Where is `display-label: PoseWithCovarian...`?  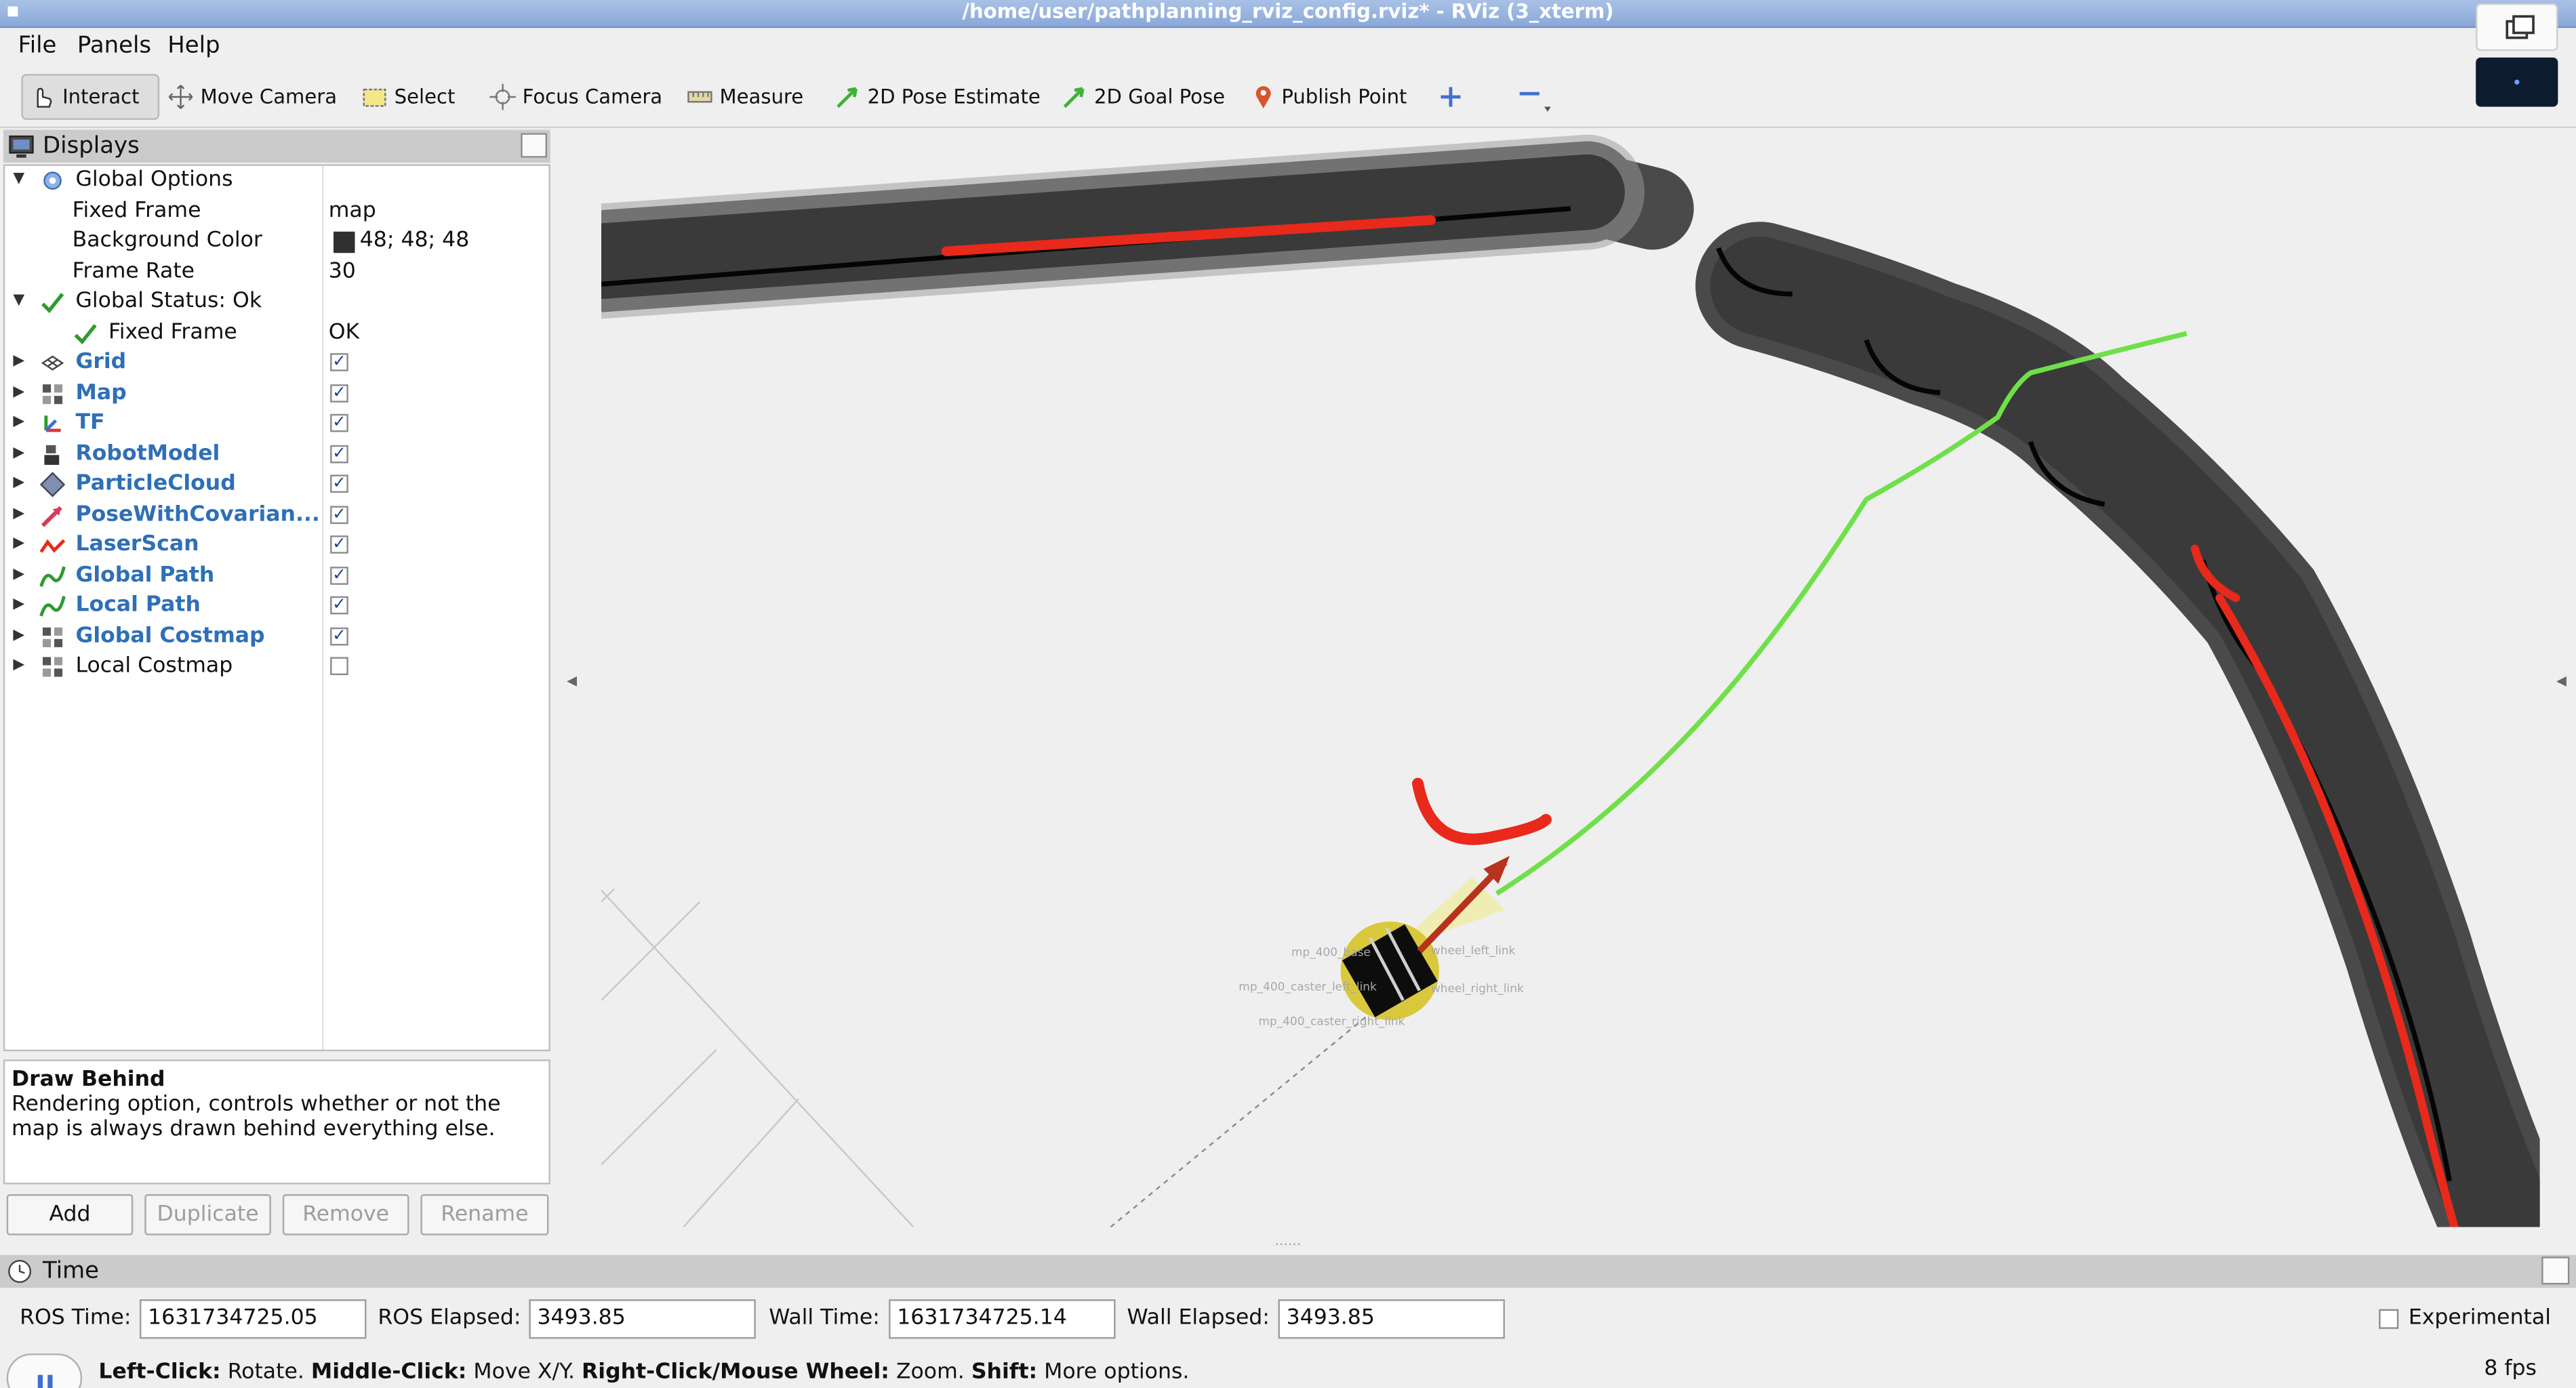 display-label: PoseWithCovarian... is located at coordinates (197, 515).